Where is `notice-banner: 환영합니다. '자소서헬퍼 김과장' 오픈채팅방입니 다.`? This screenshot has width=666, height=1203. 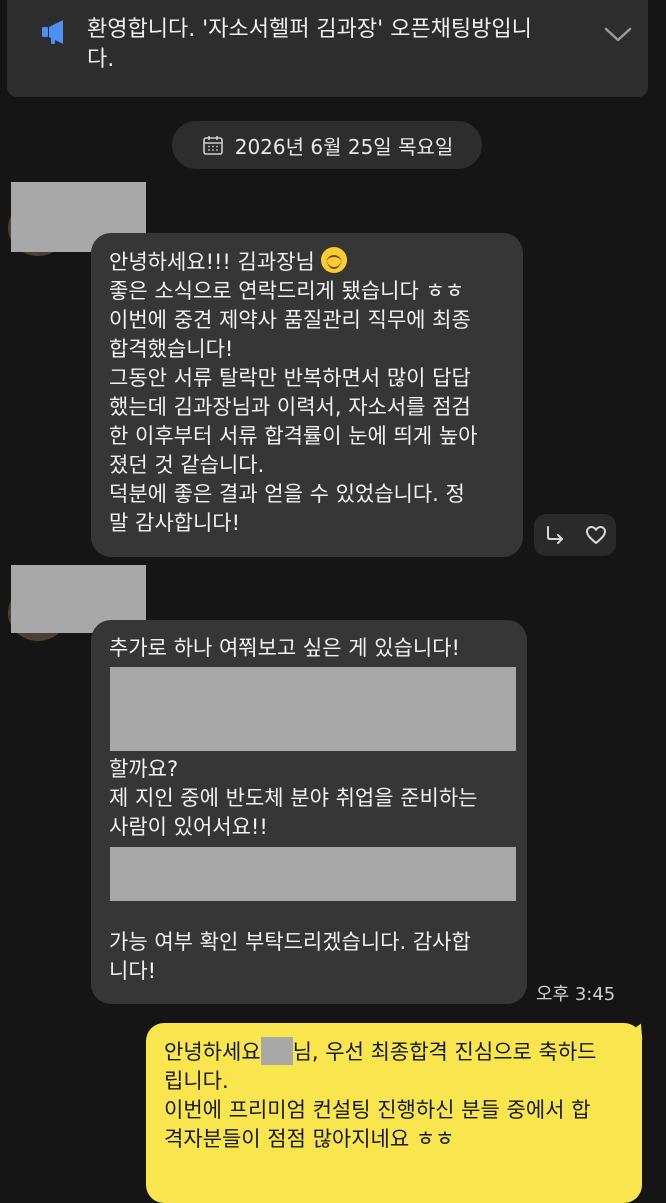 notice-banner: 환영합니다. '자소서헬퍼 김과장' 오픈채팅방입니 다. is located at coordinates (327, 48).